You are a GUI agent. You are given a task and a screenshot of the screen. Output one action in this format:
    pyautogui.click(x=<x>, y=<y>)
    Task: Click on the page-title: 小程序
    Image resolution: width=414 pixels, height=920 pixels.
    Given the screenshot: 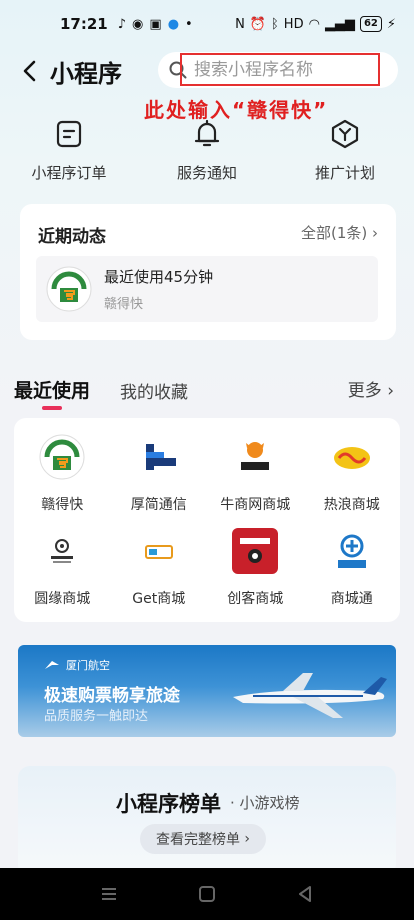 What is the action you would take?
    pyautogui.click(x=86, y=74)
    